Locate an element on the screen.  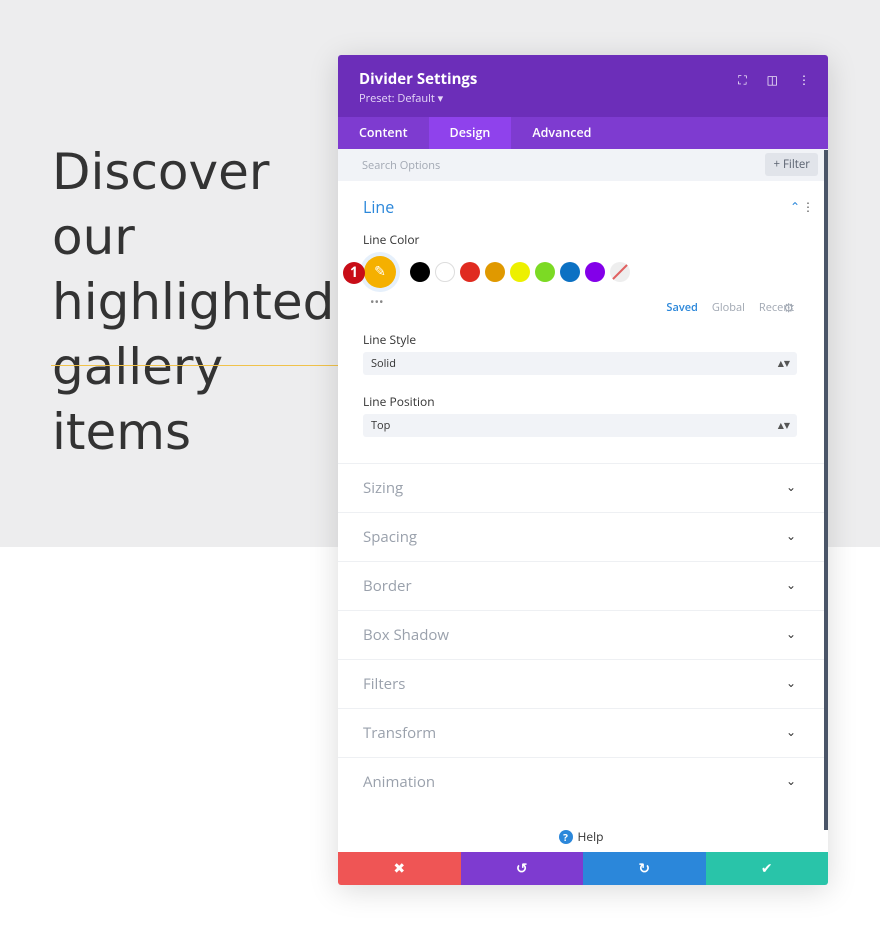
palette-tab-global: Global is located at coordinates (728, 307).